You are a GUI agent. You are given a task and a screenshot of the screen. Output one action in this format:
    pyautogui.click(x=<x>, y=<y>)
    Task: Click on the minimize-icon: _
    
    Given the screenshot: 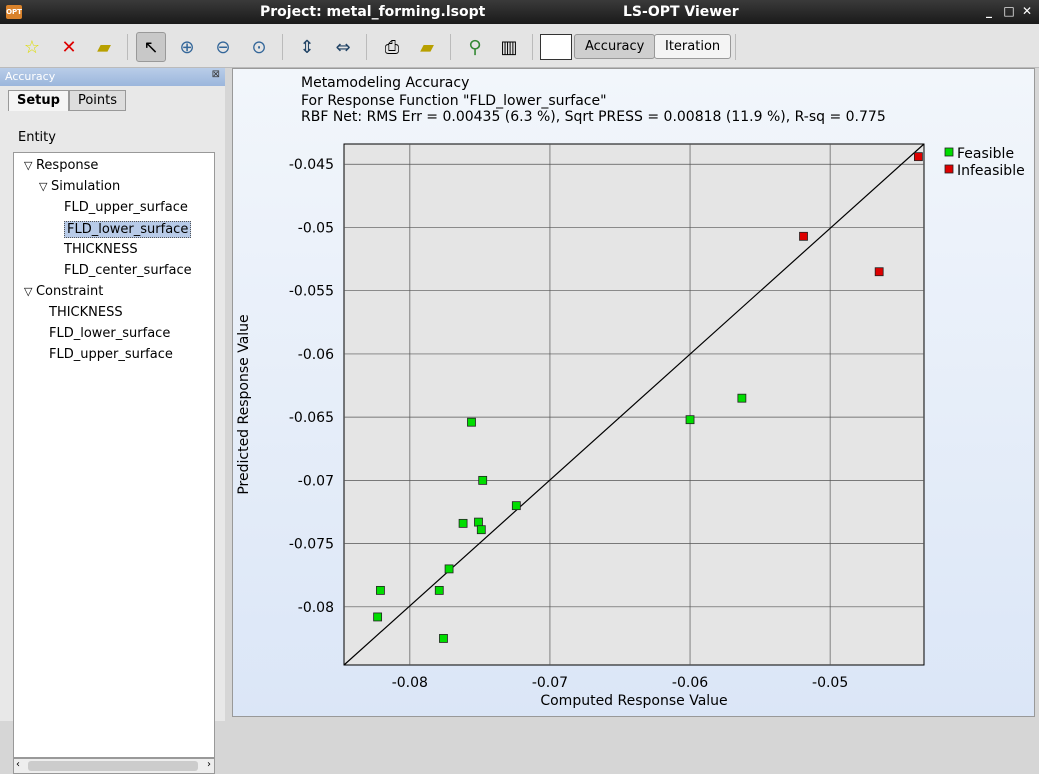 What is the action you would take?
    pyautogui.click(x=989, y=11)
    